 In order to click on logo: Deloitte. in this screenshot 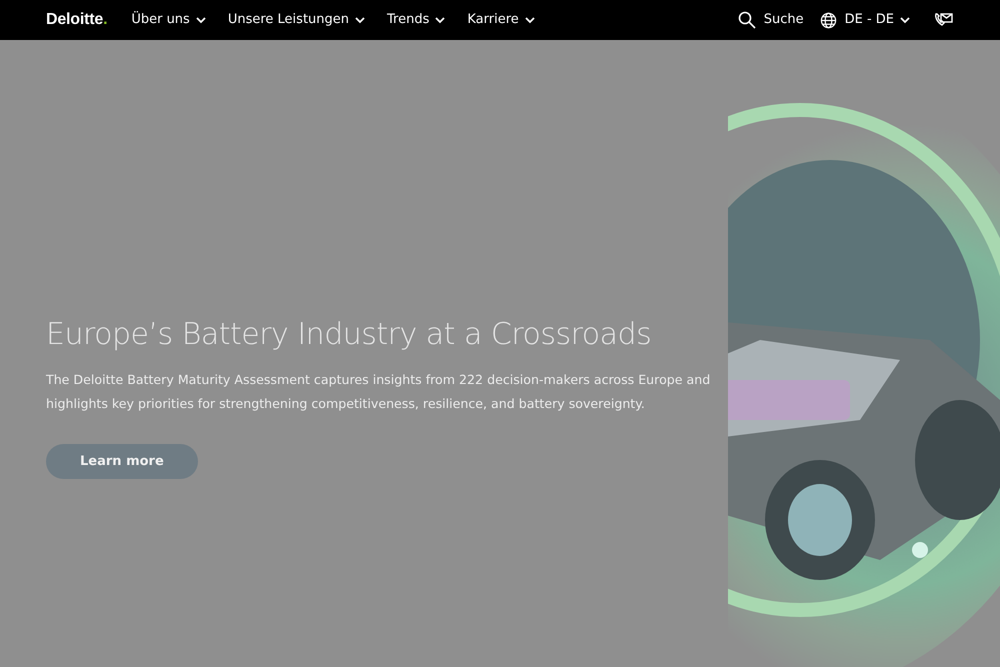, I will do `click(77, 20)`.